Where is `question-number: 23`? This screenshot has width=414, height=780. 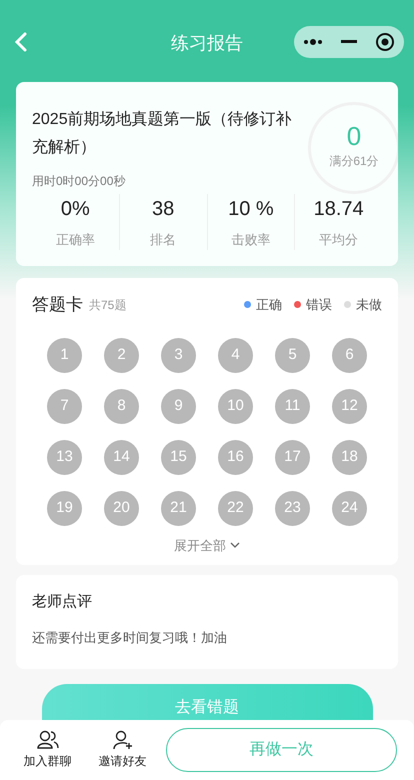 question-number: 23 is located at coordinates (292, 508).